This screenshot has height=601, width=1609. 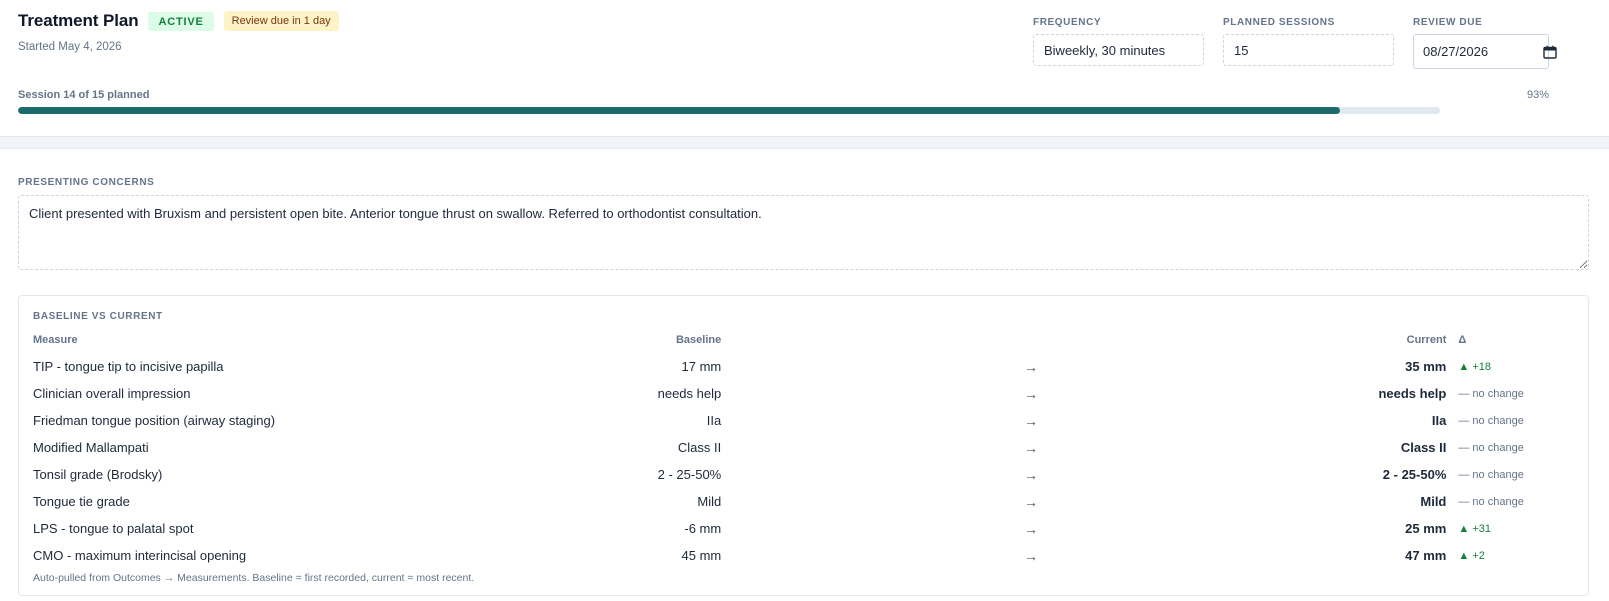 What do you see at coordinates (789, 501) in the screenshot?
I see `table-row: Tongue tie grade Mild → Mild — no change` at bounding box center [789, 501].